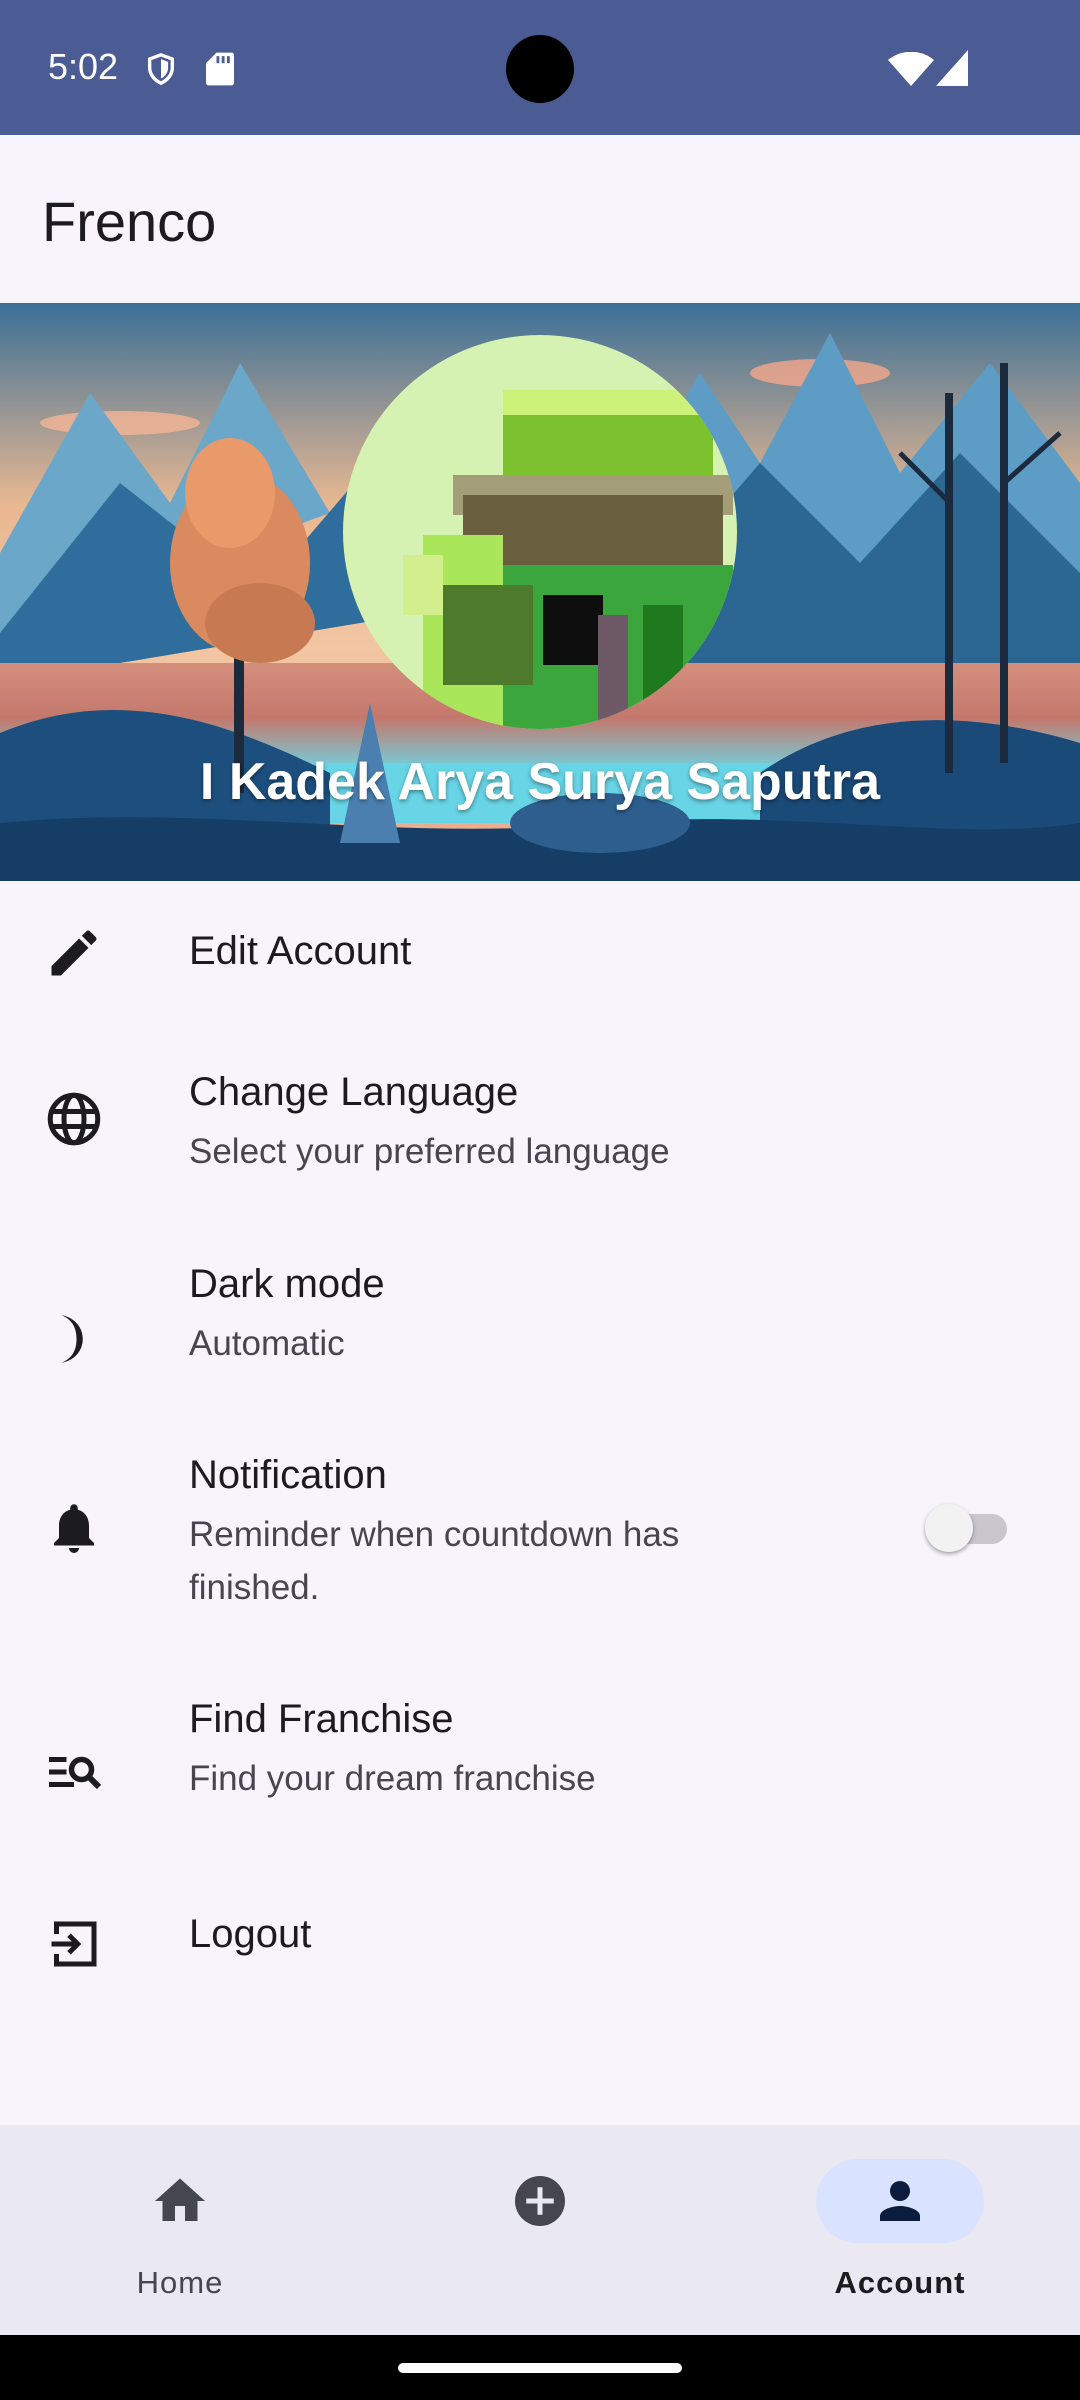  What do you see at coordinates (288, 1475) in the screenshot?
I see `menu-notification-title: Notification` at bounding box center [288, 1475].